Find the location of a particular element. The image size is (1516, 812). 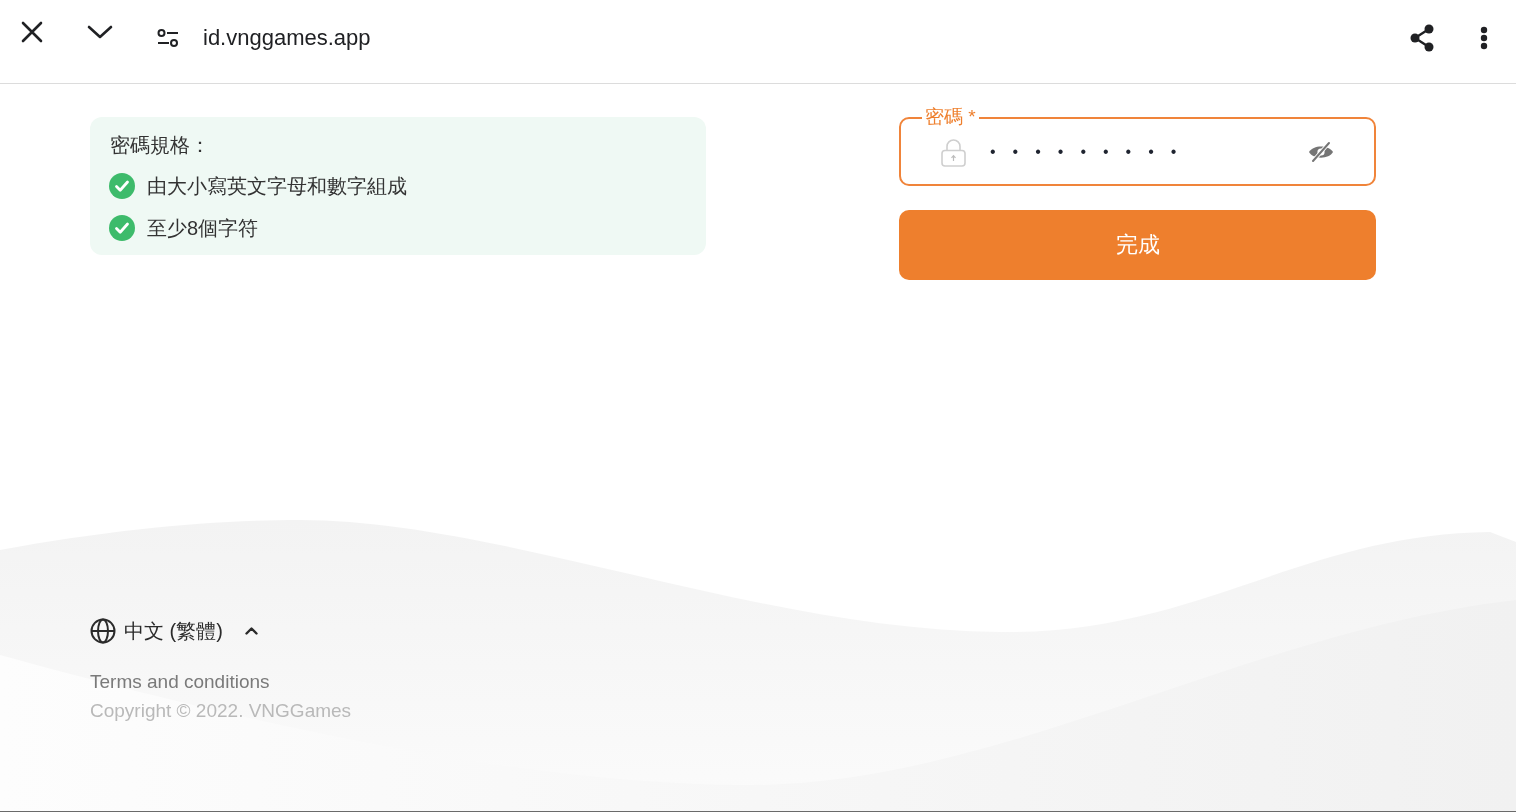

terms-link: Terms and conditions is located at coordinates (180, 682).